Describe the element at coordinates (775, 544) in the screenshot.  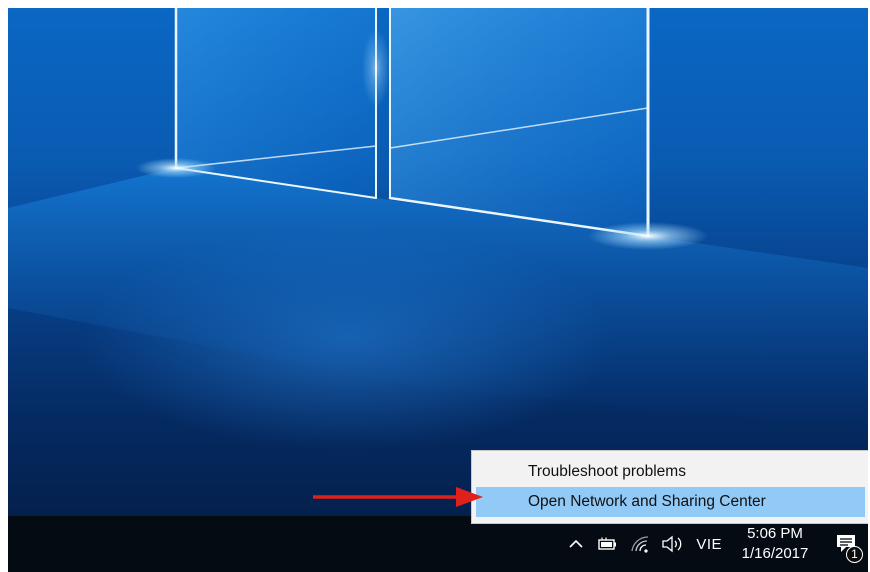
I see `clock: 5:06 PM 1/16/2017` at that location.